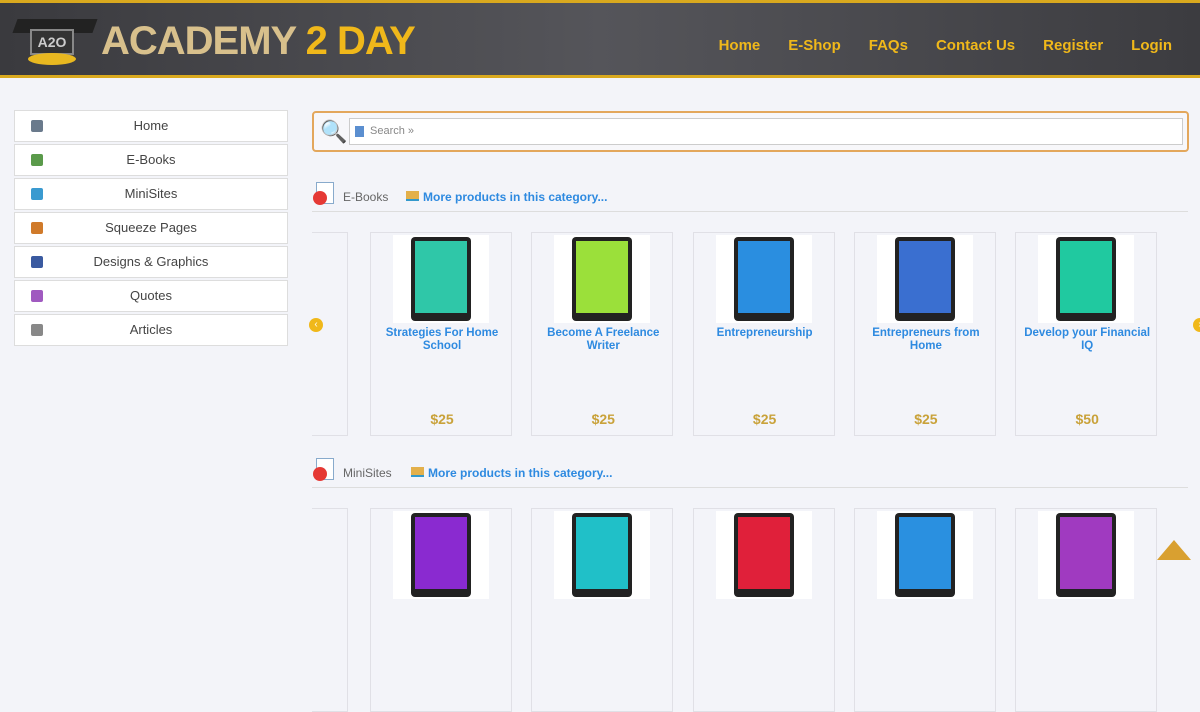  I want to click on sidebar-item: Quotes, so click(151, 296).